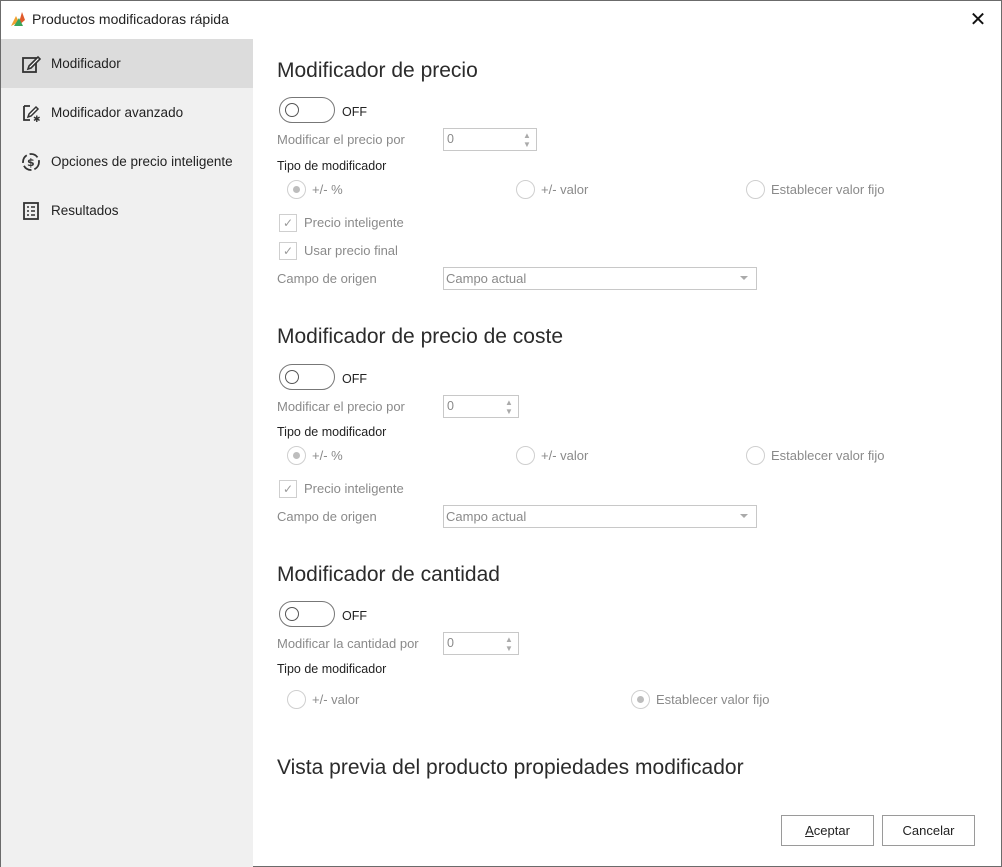 This screenshot has height=867, width=1002. What do you see at coordinates (809, 830) in the screenshot?
I see `accept-hotkey: A` at bounding box center [809, 830].